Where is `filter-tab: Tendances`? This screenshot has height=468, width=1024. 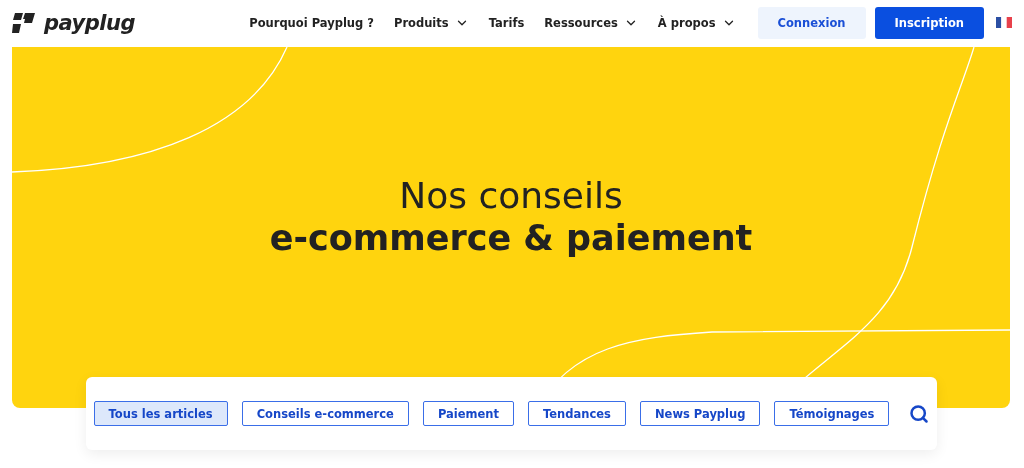 filter-tab: Tendances is located at coordinates (577, 413).